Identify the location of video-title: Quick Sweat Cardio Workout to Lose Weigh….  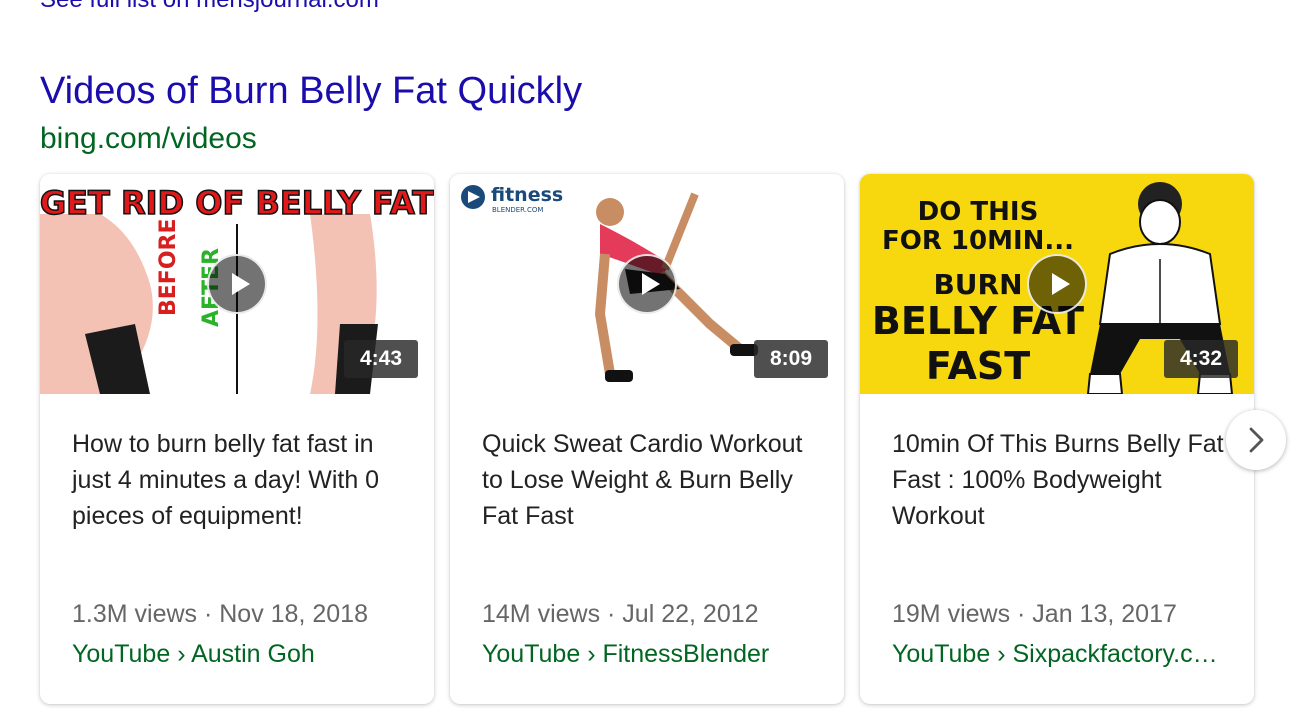
(651, 480).